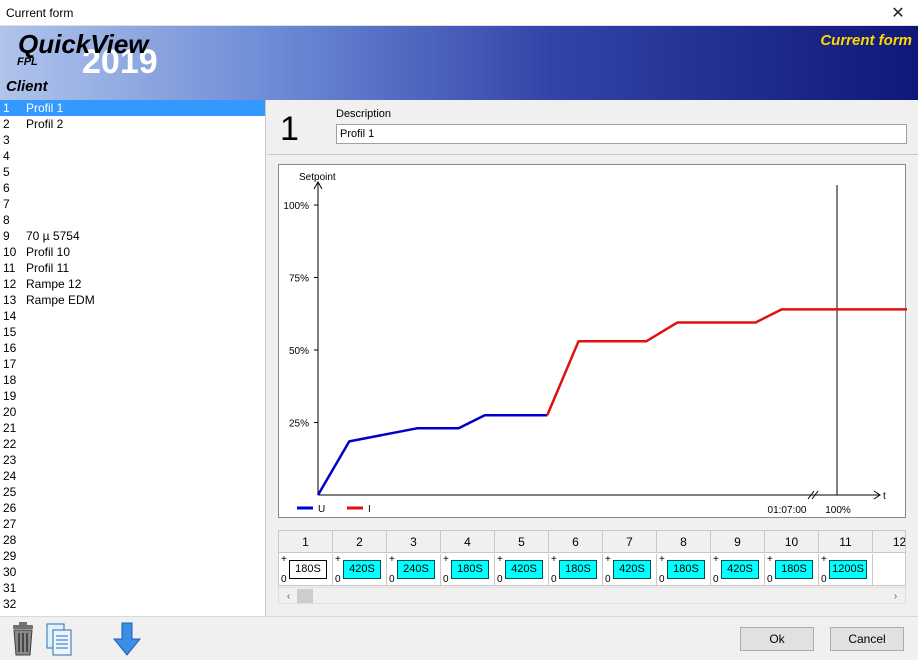  What do you see at coordinates (132, 444) in the screenshot?
I see `list-item: 22` at bounding box center [132, 444].